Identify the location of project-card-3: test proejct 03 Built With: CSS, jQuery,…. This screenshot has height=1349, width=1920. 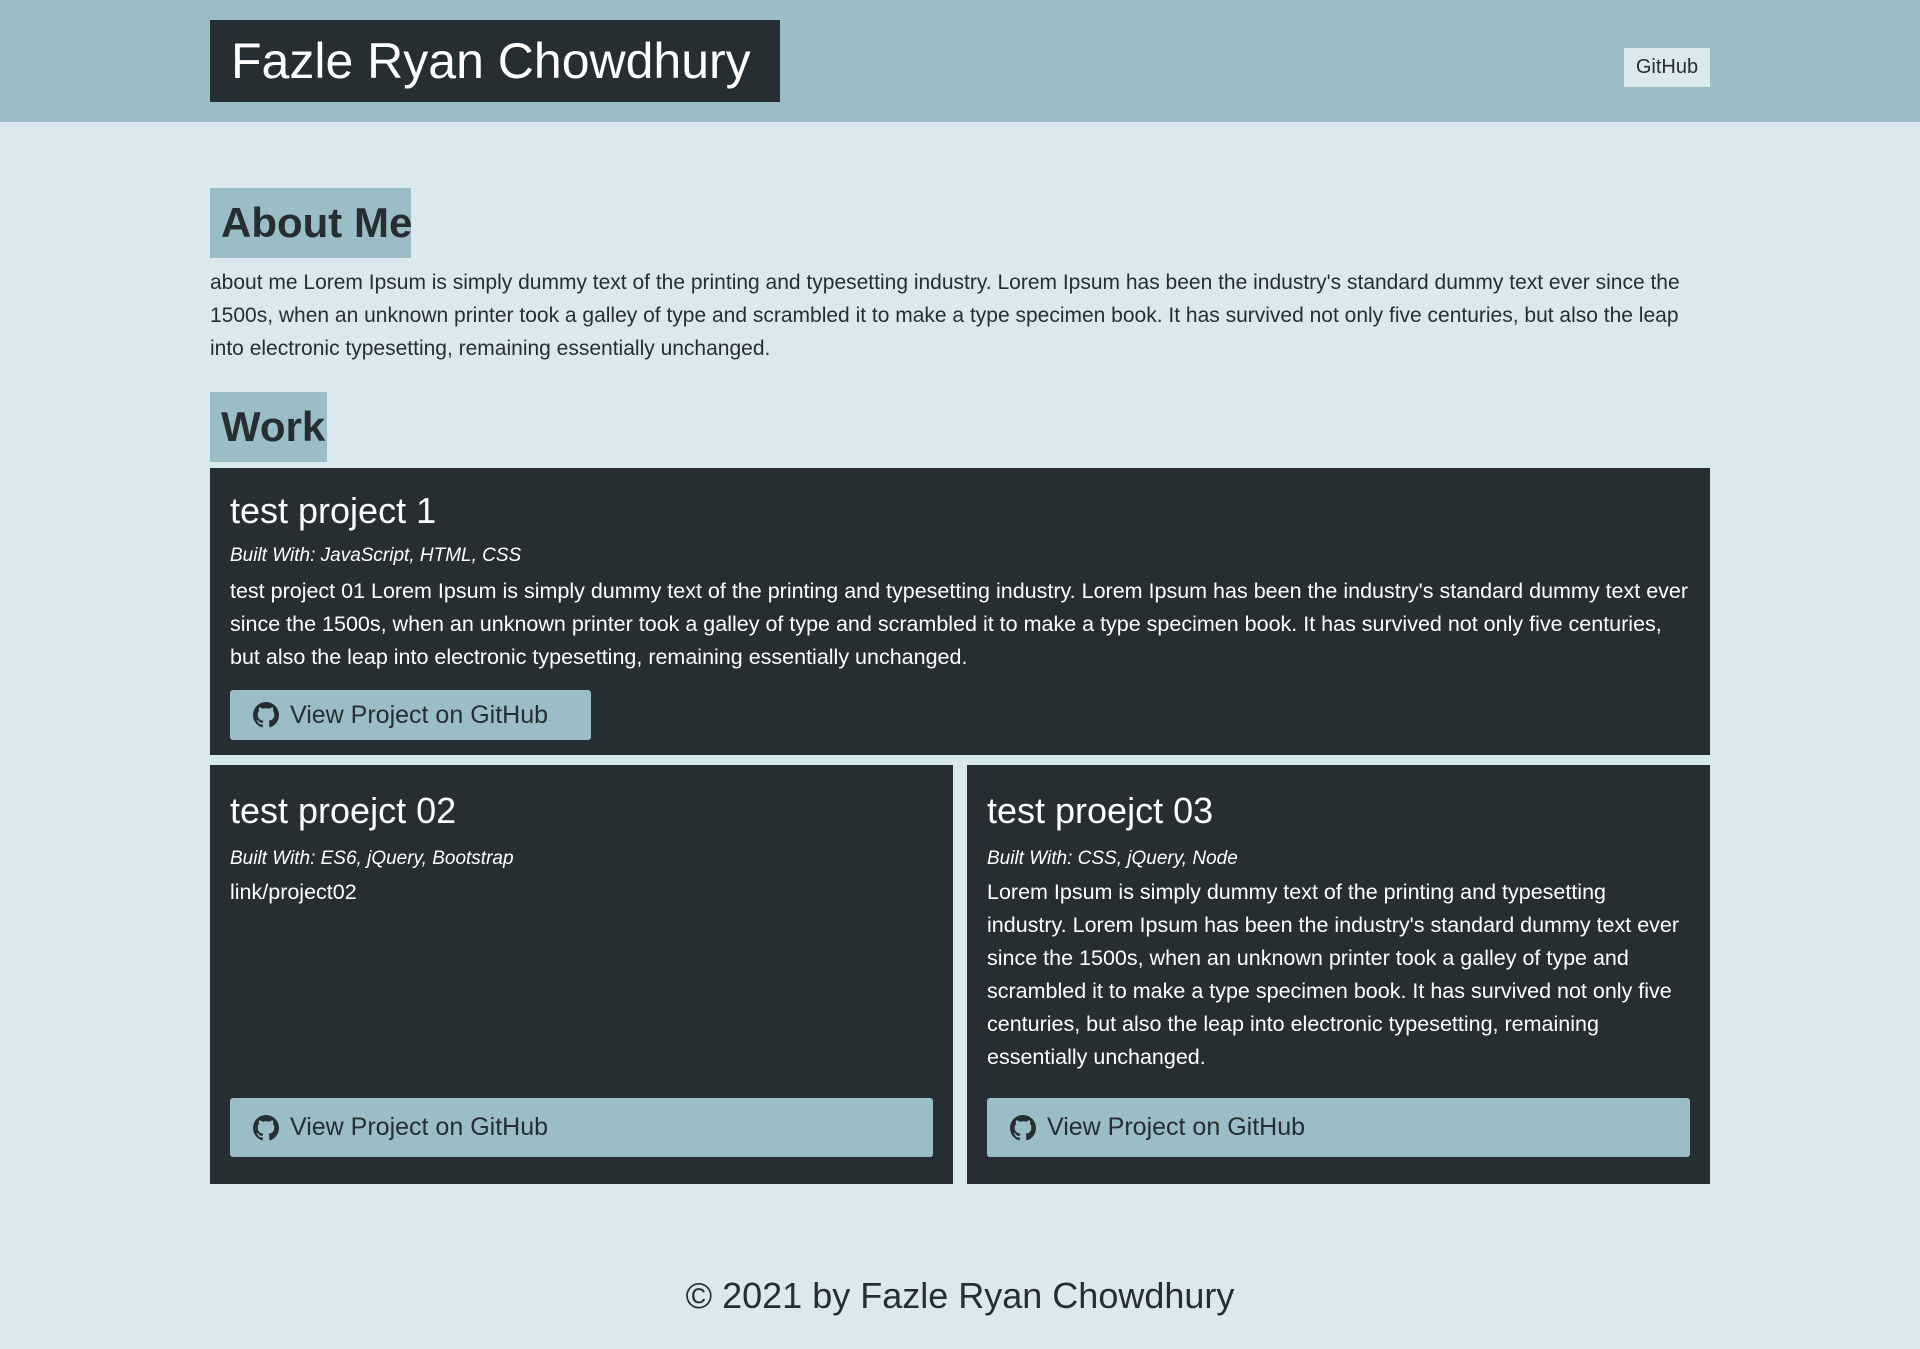
(1338, 974).